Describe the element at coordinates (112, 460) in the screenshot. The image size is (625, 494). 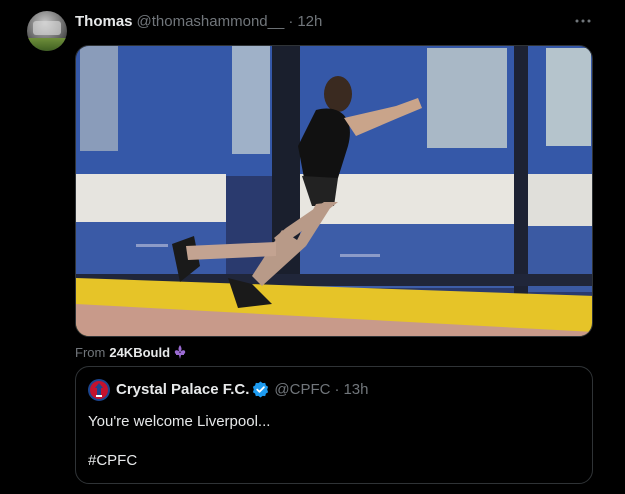
I see `quoted-post-hashtag: #CPFC` at that location.